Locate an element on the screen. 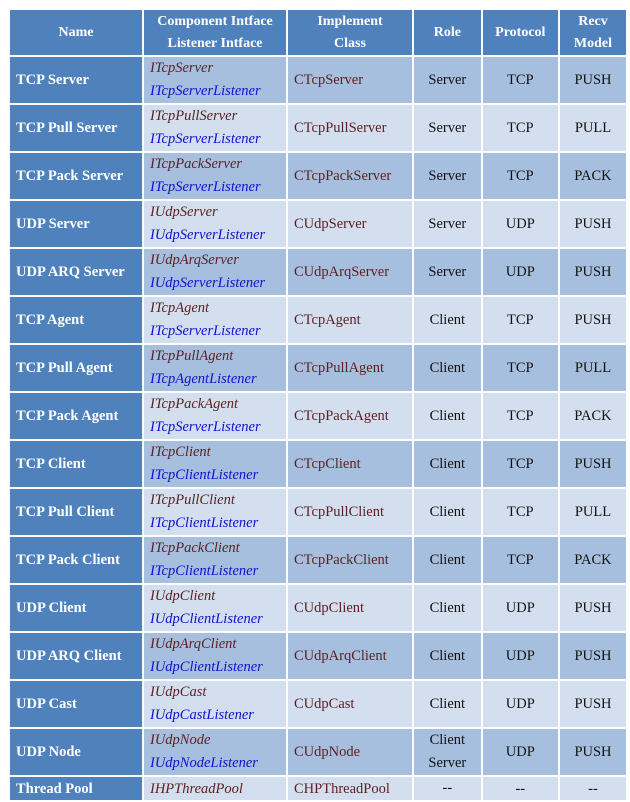  interface-cell: IUdpNode IUdpNodeListener is located at coordinates (215, 752).